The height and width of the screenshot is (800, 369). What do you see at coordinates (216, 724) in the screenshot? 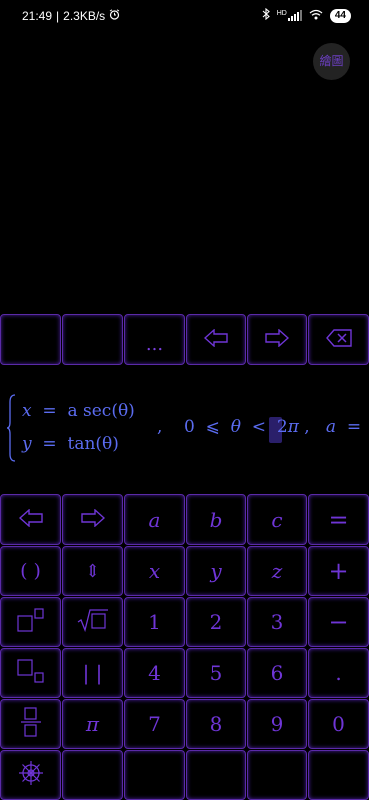
I see `key-8: 8` at bounding box center [216, 724].